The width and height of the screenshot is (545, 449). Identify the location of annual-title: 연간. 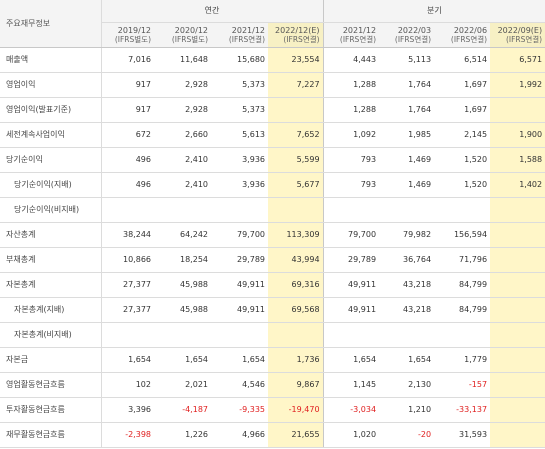
(212, 11).